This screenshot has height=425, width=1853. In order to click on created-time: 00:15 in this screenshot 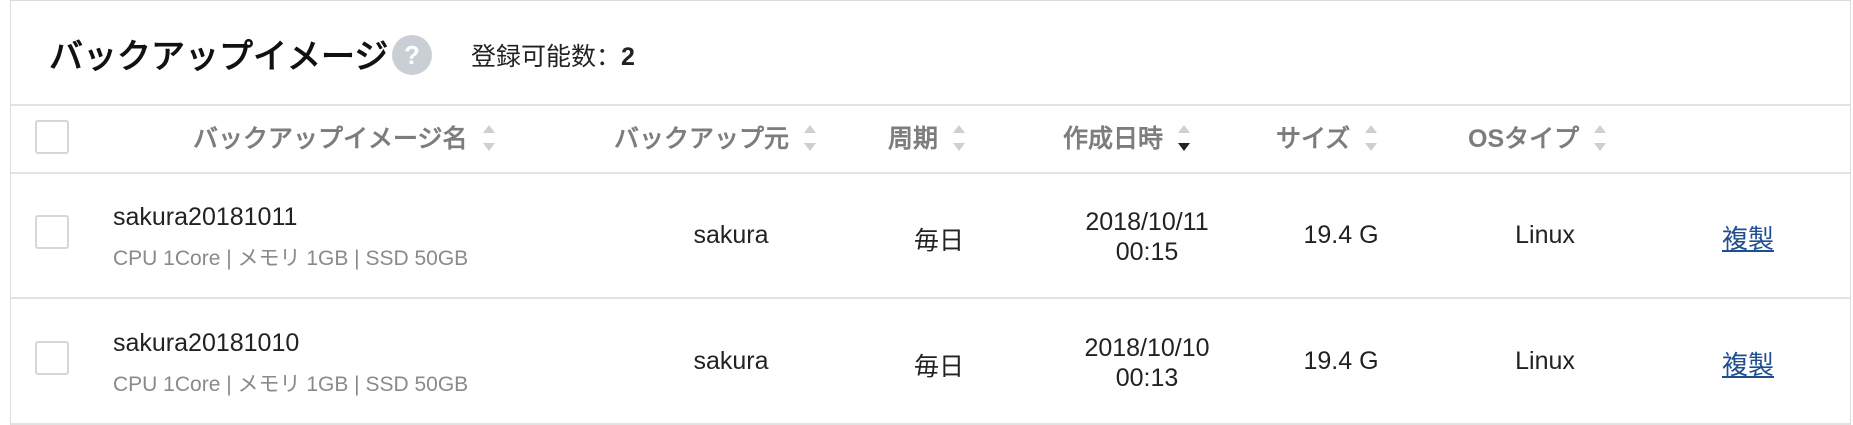, I will do `click(1147, 252)`.